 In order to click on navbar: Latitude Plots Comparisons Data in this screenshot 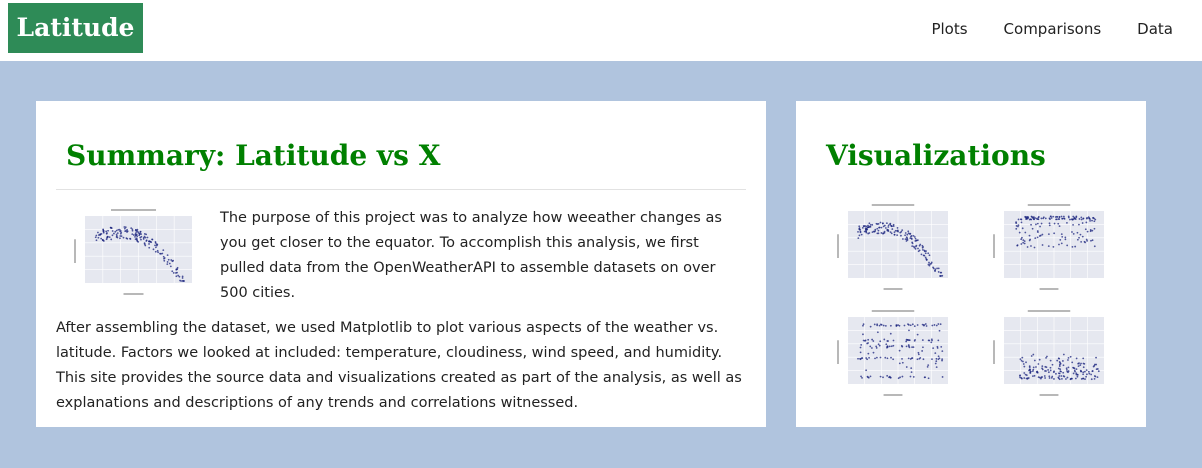, I will do `click(601, 30)`.